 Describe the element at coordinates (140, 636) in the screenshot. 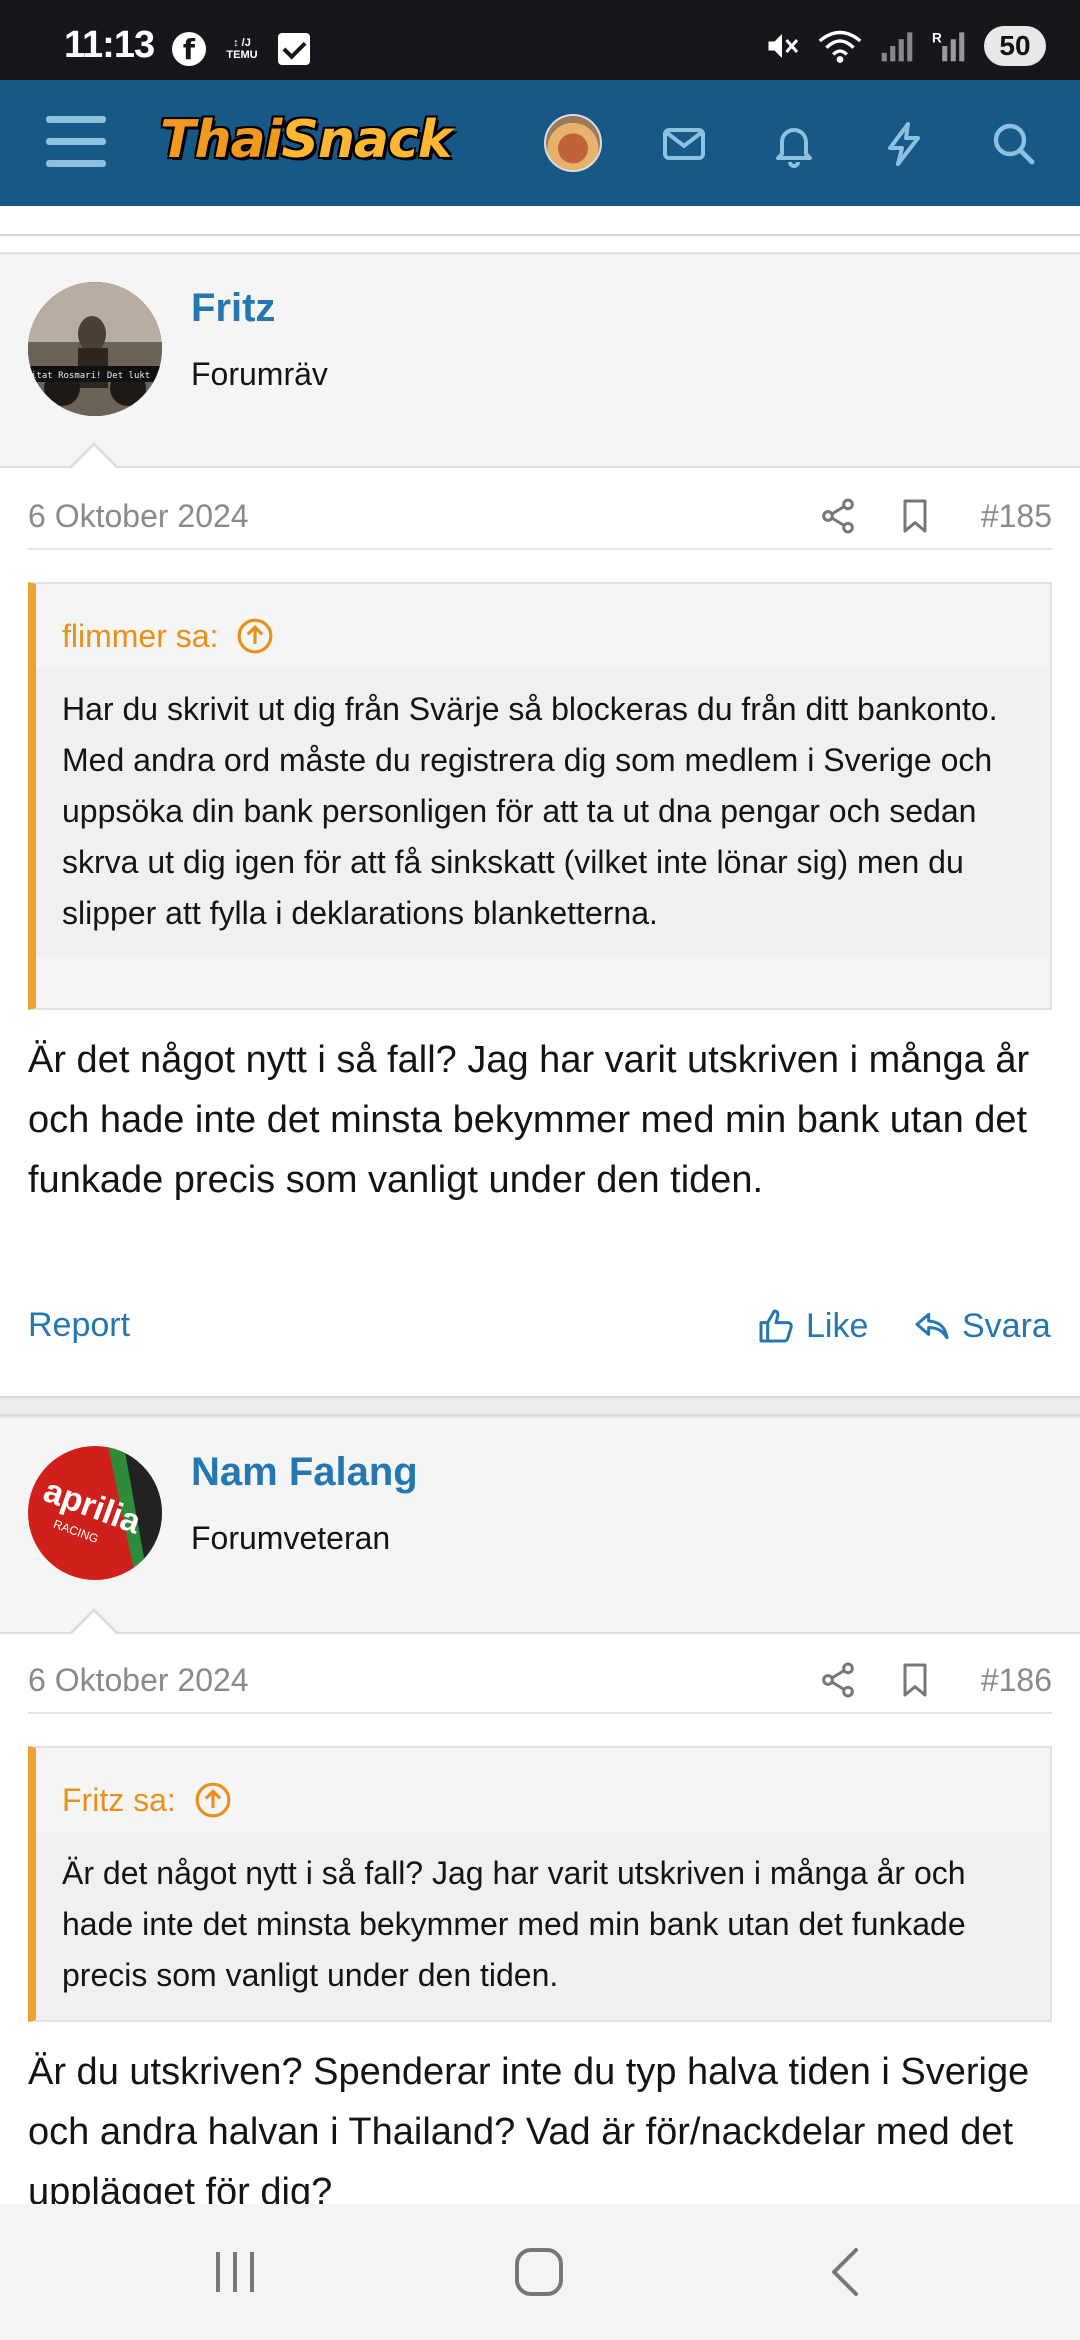

I see `quote-author: flimmer sa:` at that location.